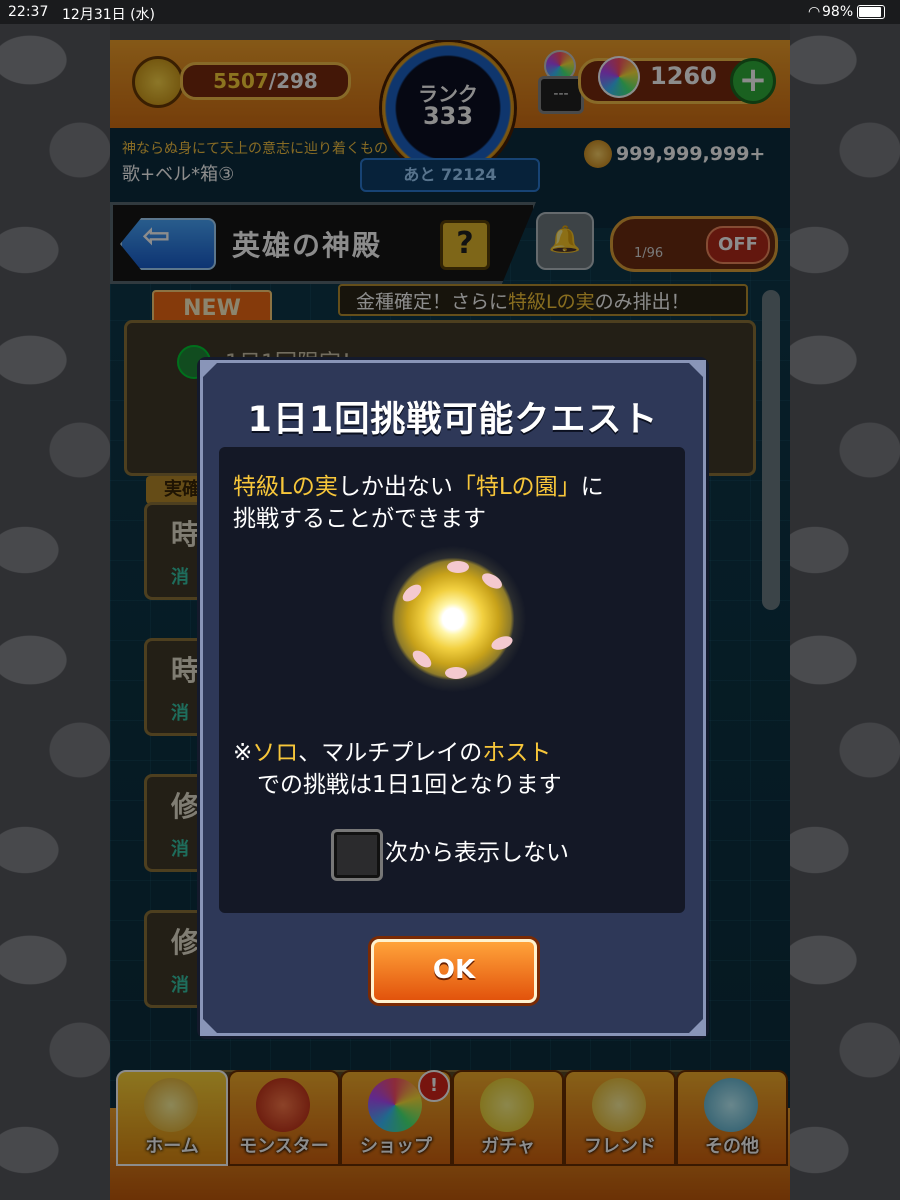 The height and width of the screenshot is (1200, 900). What do you see at coordinates (477, 850) in the screenshot?
I see `dont-show-again-label: 次から表示しない` at bounding box center [477, 850].